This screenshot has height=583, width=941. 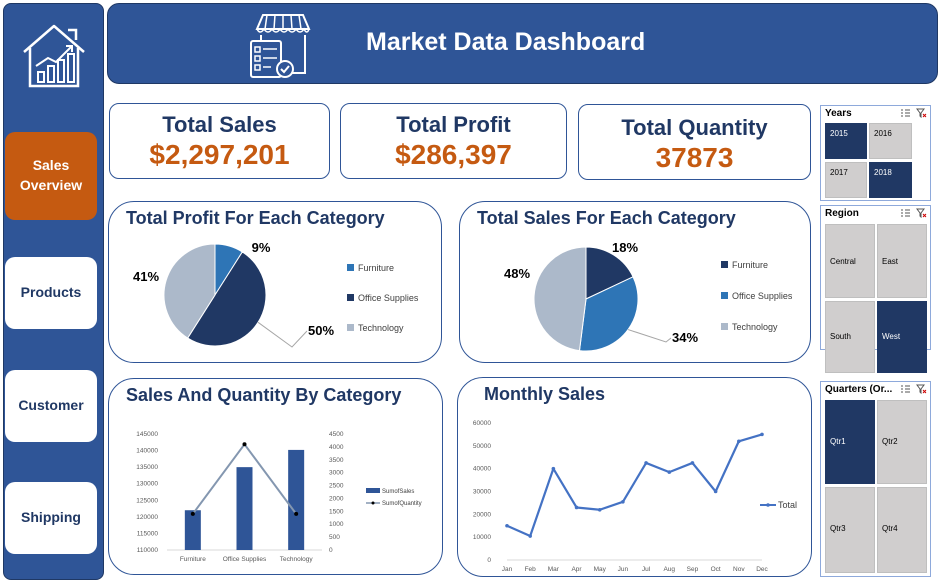 What do you see at coordinates (482, 469) in the screenshot?
I see `y-tick-label: 40000` at bounding box center [482, 469].